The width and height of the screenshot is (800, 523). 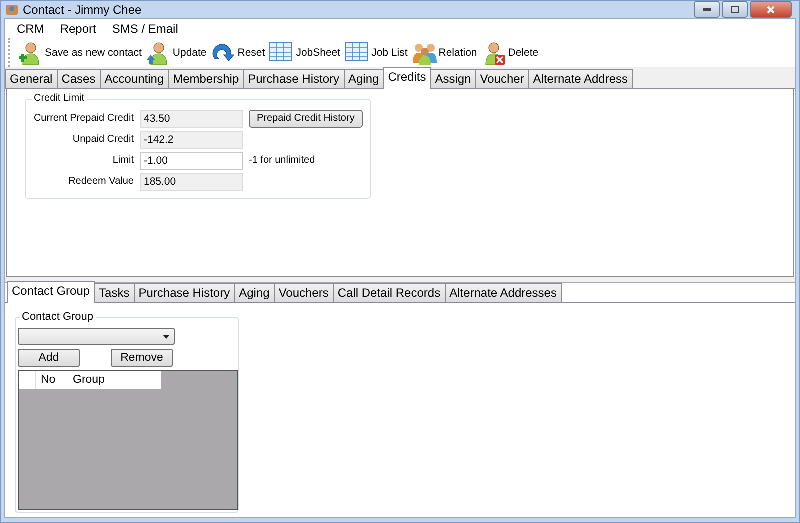 What do you see at coordinates (282, 160) in the screenshot?
I see `hint-text: -1 for unlimited` at bounding box center [282, 160].